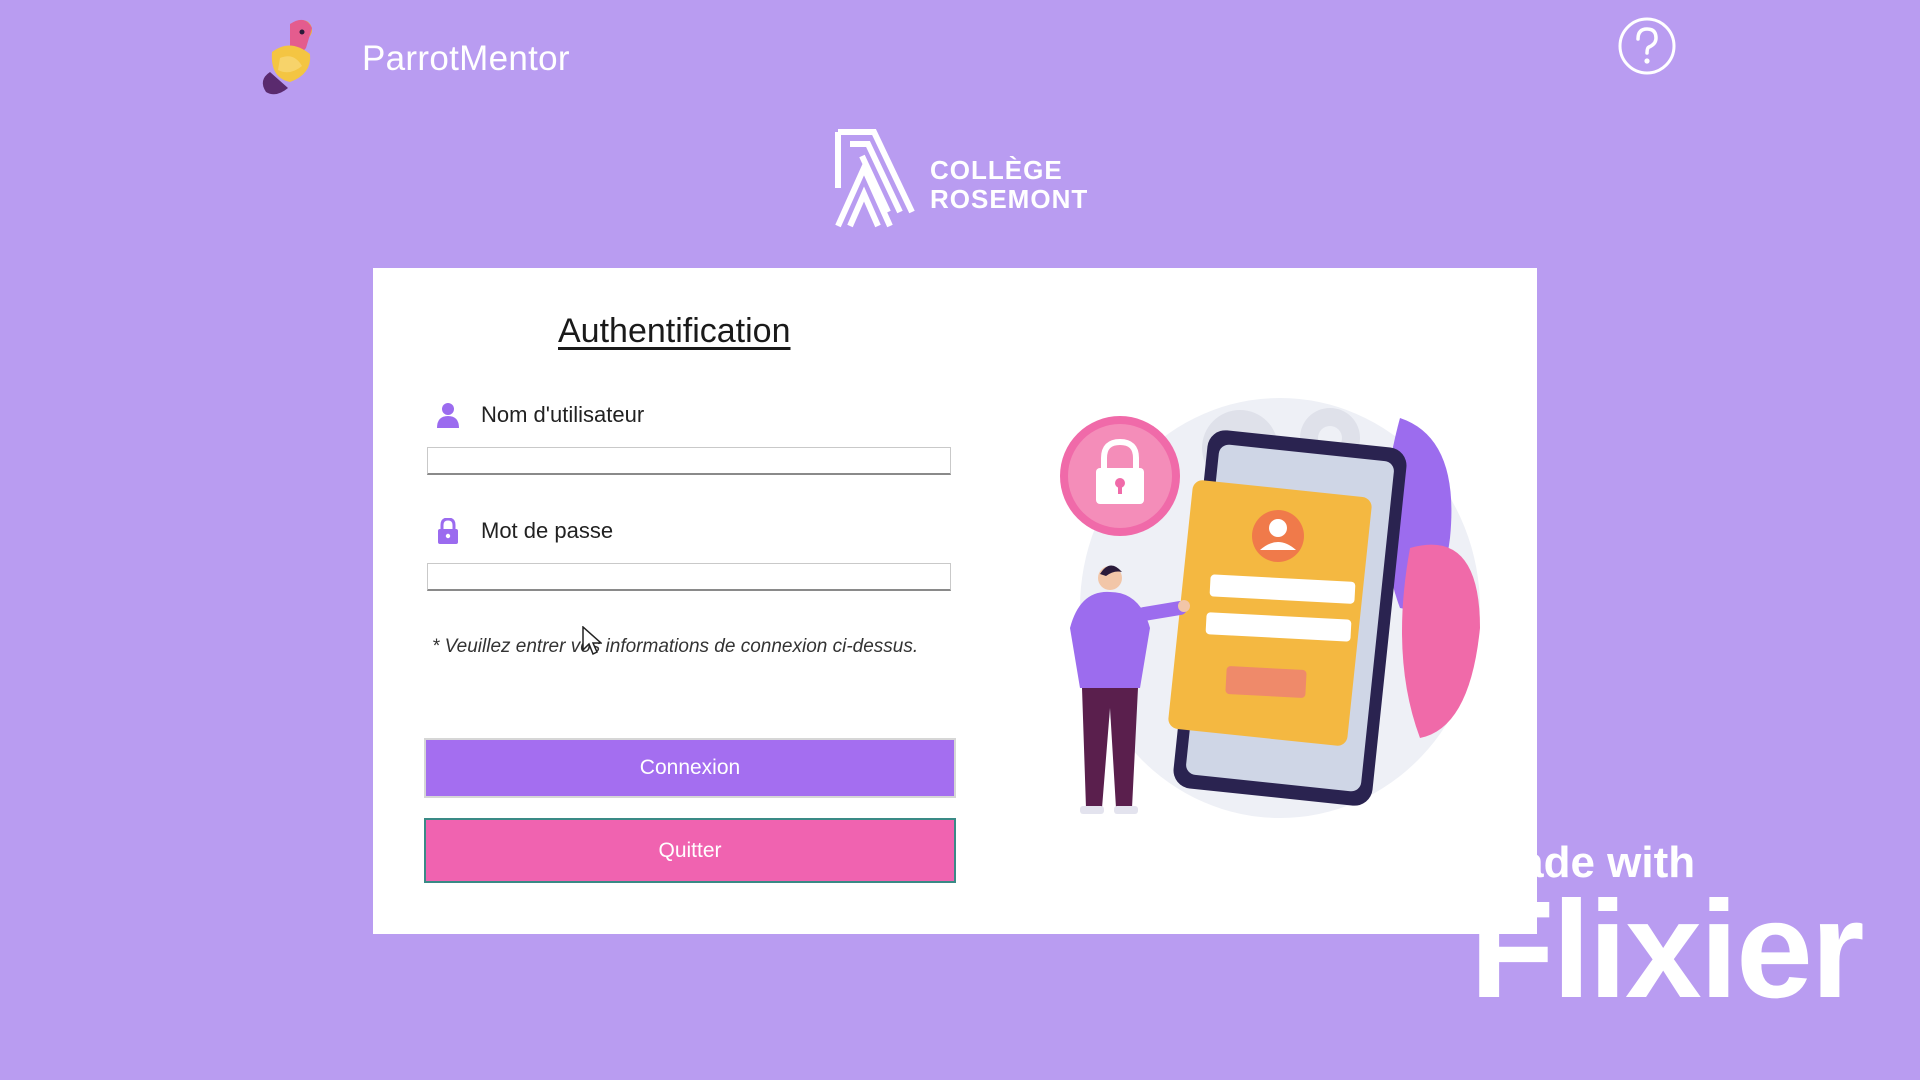  Describe the element at coordinates (996, 170) in the screenshot. I see `college-name-line1: COLLÈGE` at that location.